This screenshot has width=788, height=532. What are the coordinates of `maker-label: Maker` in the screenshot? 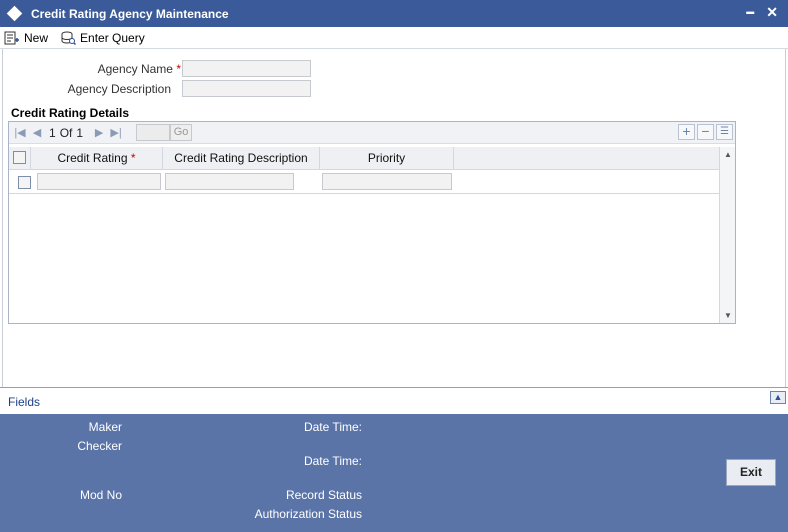 It's located at (105, 427).